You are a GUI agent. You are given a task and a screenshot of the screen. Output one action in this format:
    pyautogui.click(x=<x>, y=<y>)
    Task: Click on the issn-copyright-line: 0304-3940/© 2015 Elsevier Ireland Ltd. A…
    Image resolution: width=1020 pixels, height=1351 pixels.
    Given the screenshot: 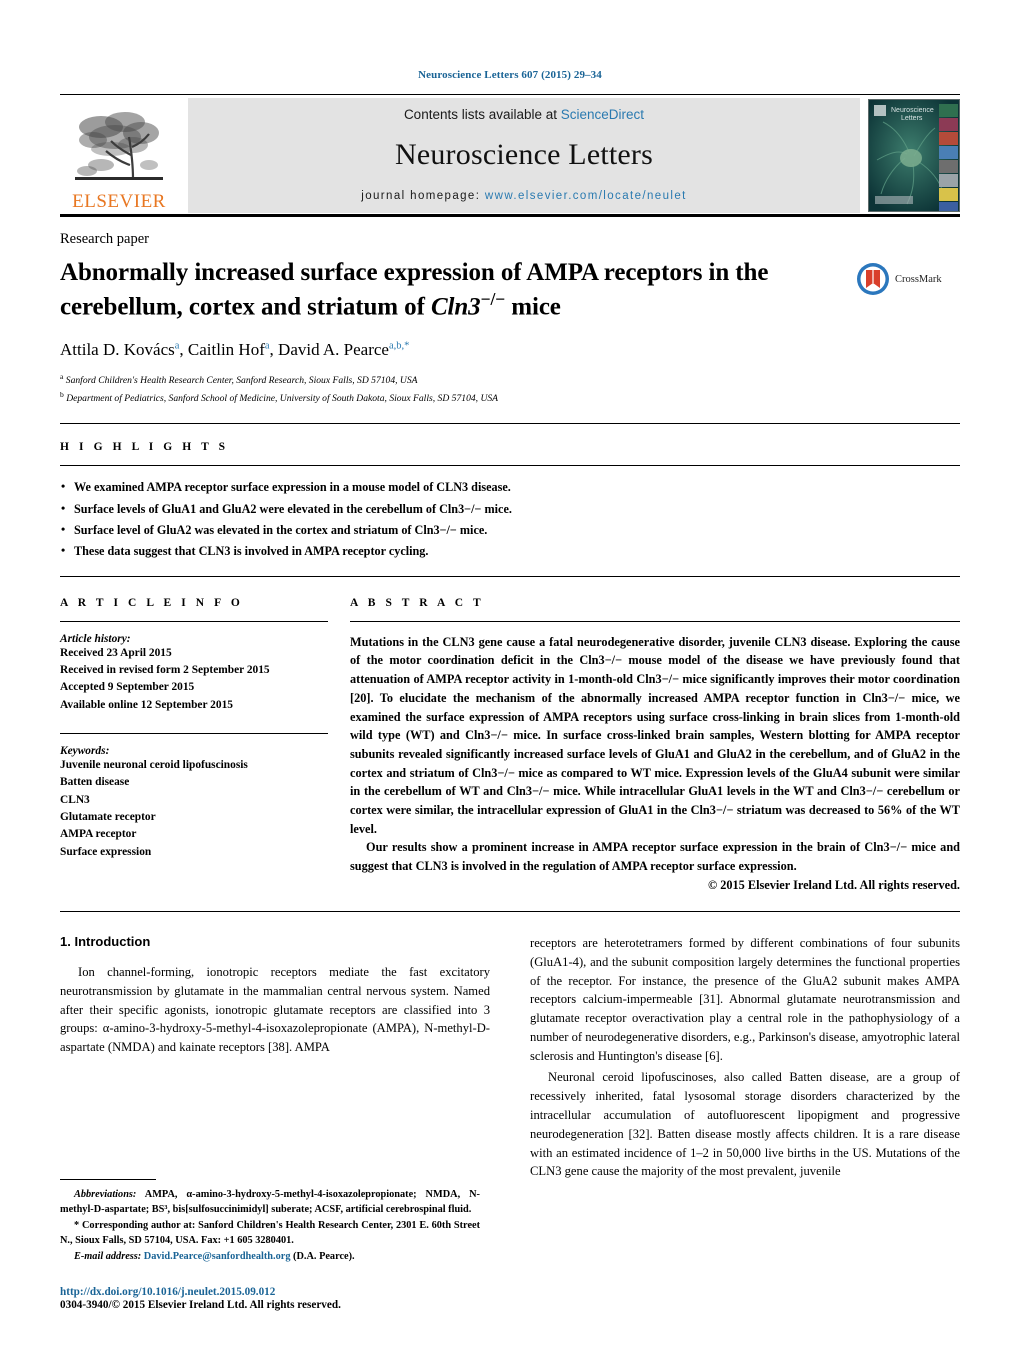 What is the action you would take?
    pyautogui.click(x=200, y=1305)
    